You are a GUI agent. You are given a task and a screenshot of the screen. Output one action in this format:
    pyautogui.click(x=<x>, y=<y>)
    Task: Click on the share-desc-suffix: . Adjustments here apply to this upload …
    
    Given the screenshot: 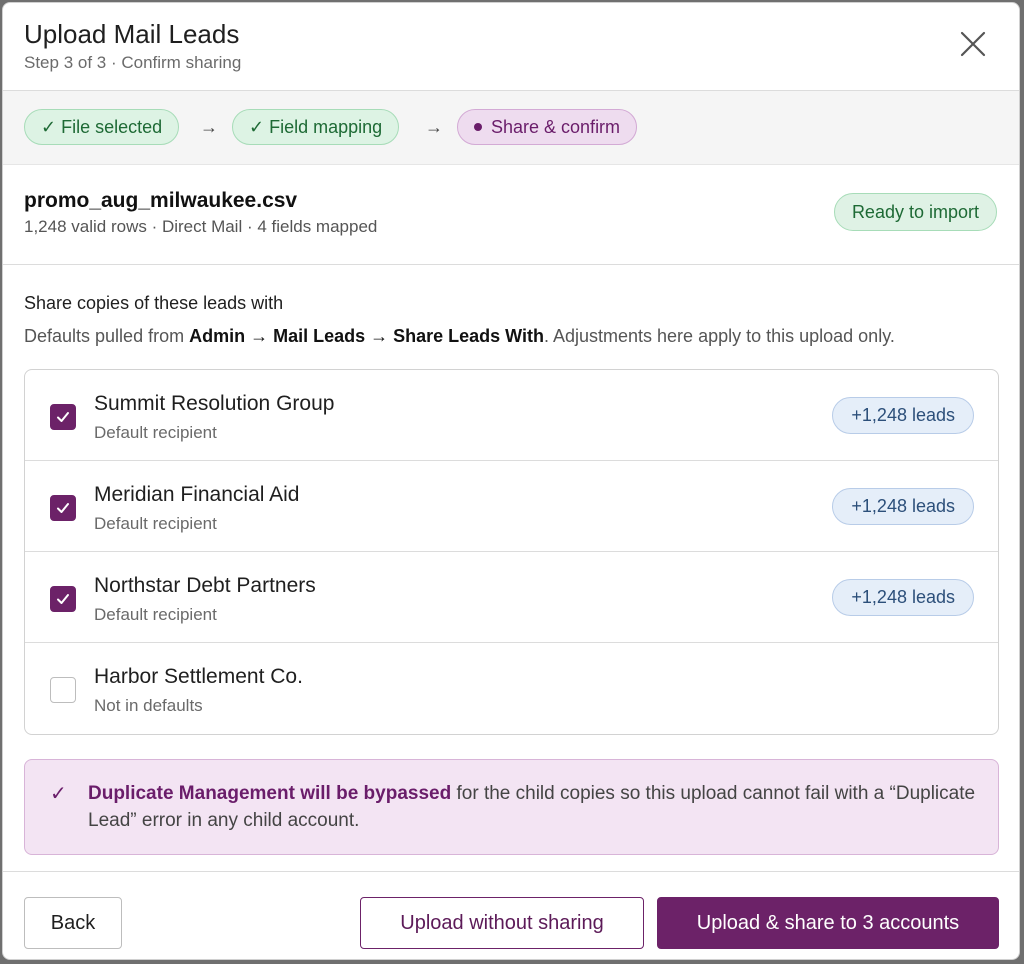 What is the action you would take?
    pyautogui.click(x=719, y=336)
    